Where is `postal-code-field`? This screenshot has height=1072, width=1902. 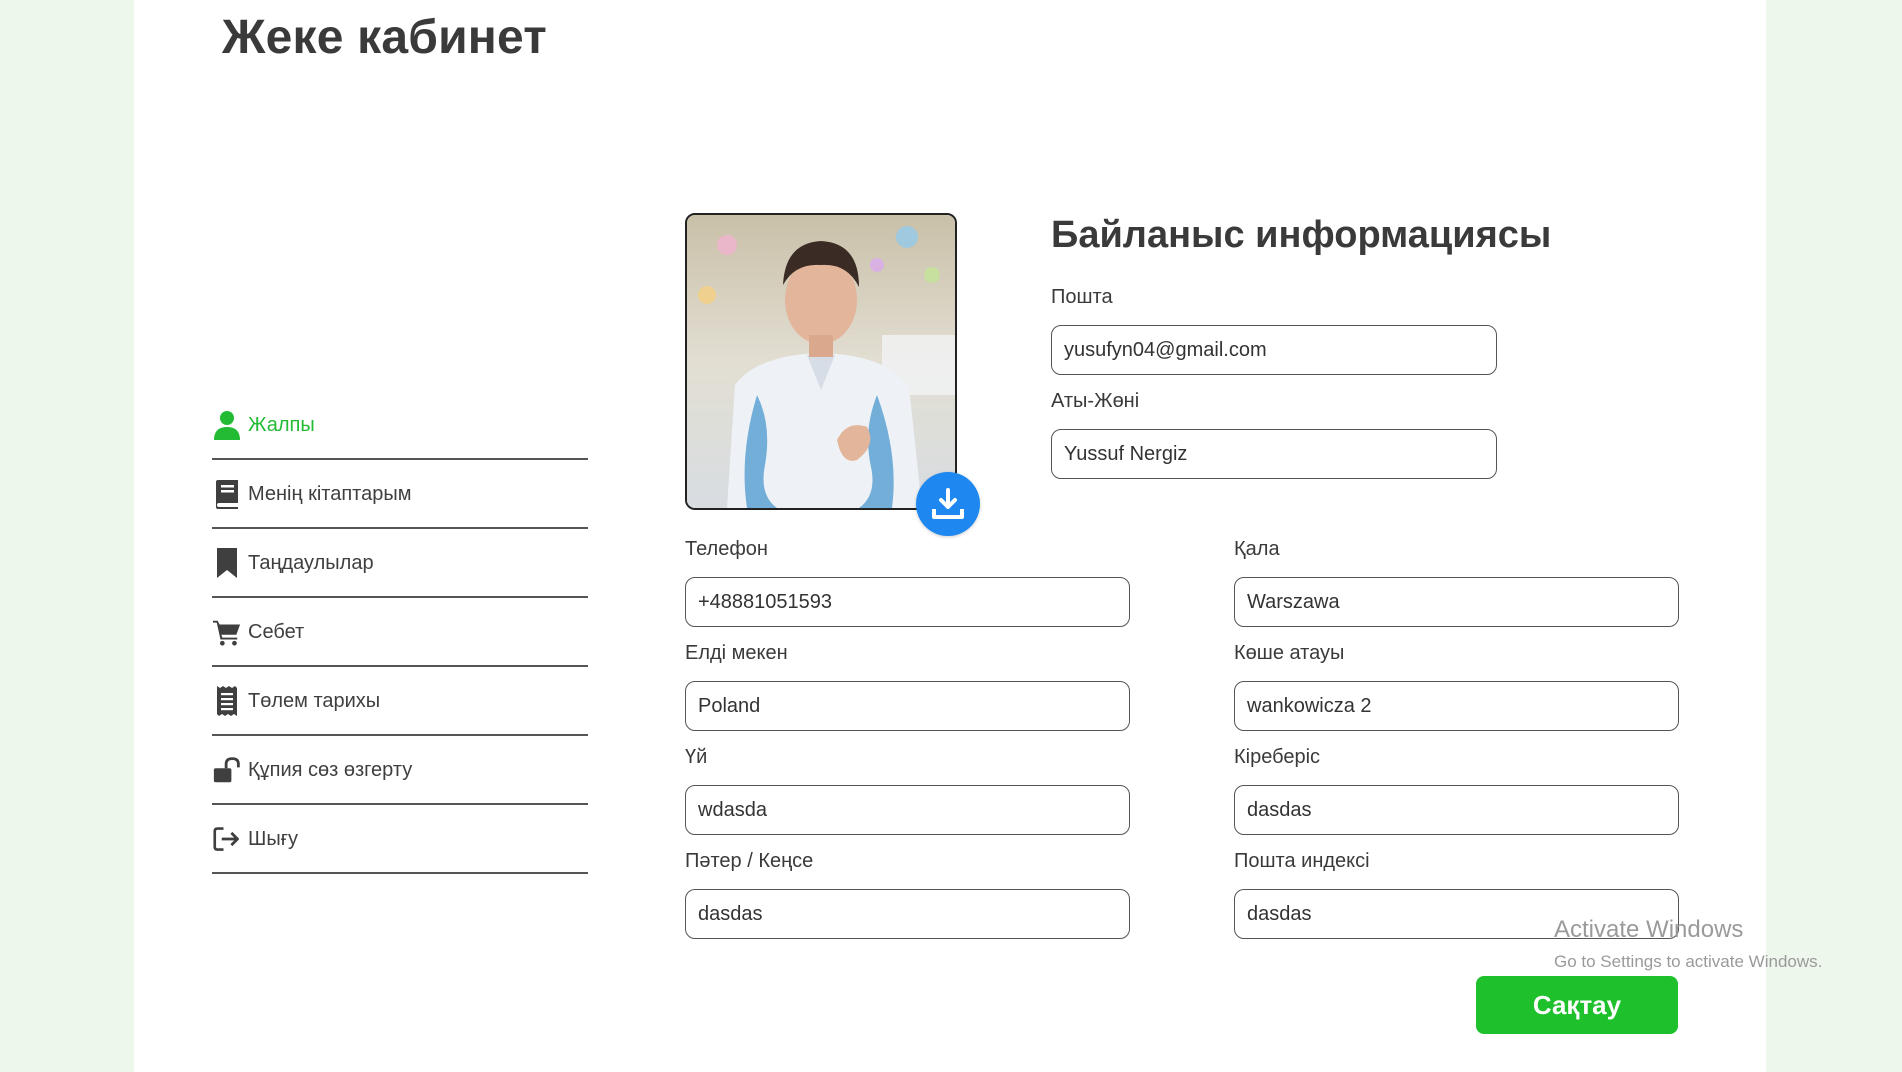 postal-code-field is located at coordinates (1456, 914).